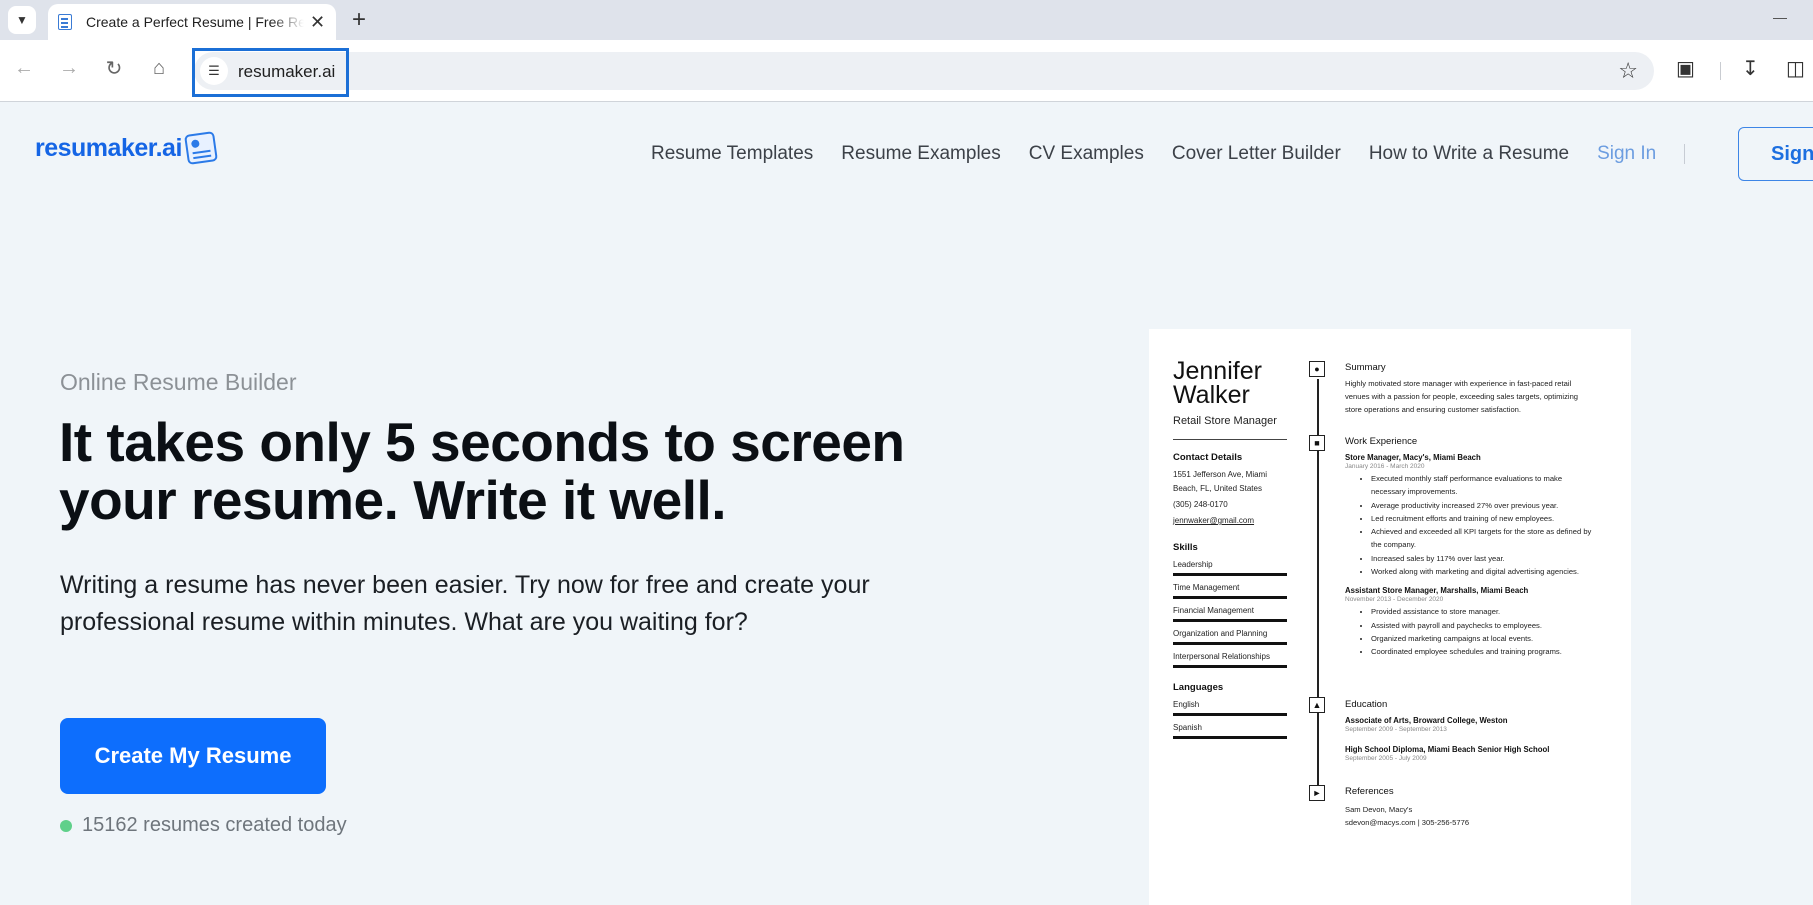 This screenshot has width=1813, height=905. I want to click on reference-contact: sdevon@macys.com | 305-256-5776, so click(1407, 822).